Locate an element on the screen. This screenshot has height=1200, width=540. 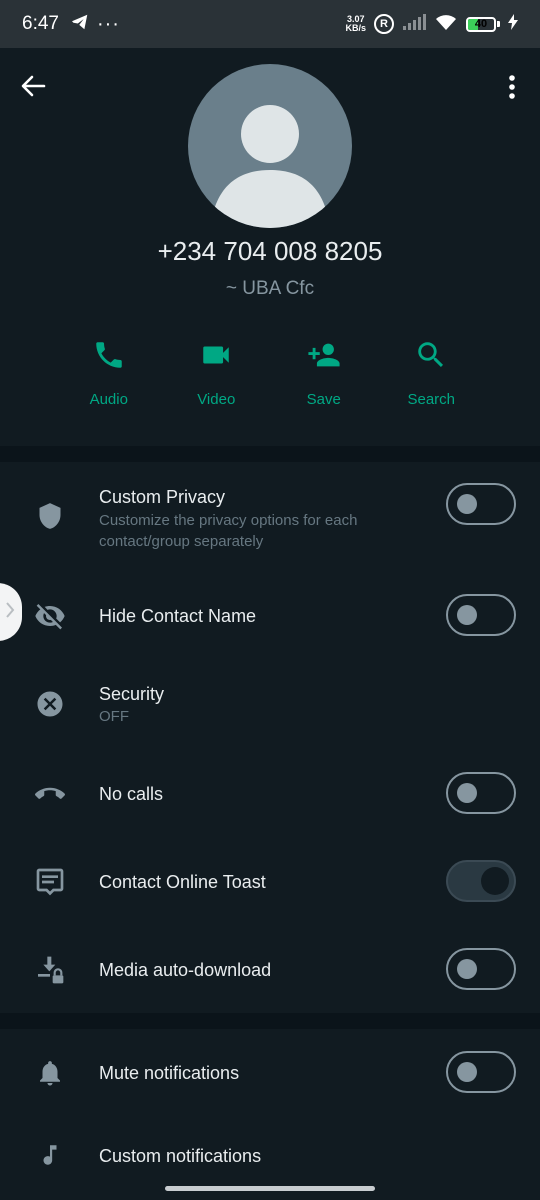
wifi-icon is located at coordinates (446, 24).